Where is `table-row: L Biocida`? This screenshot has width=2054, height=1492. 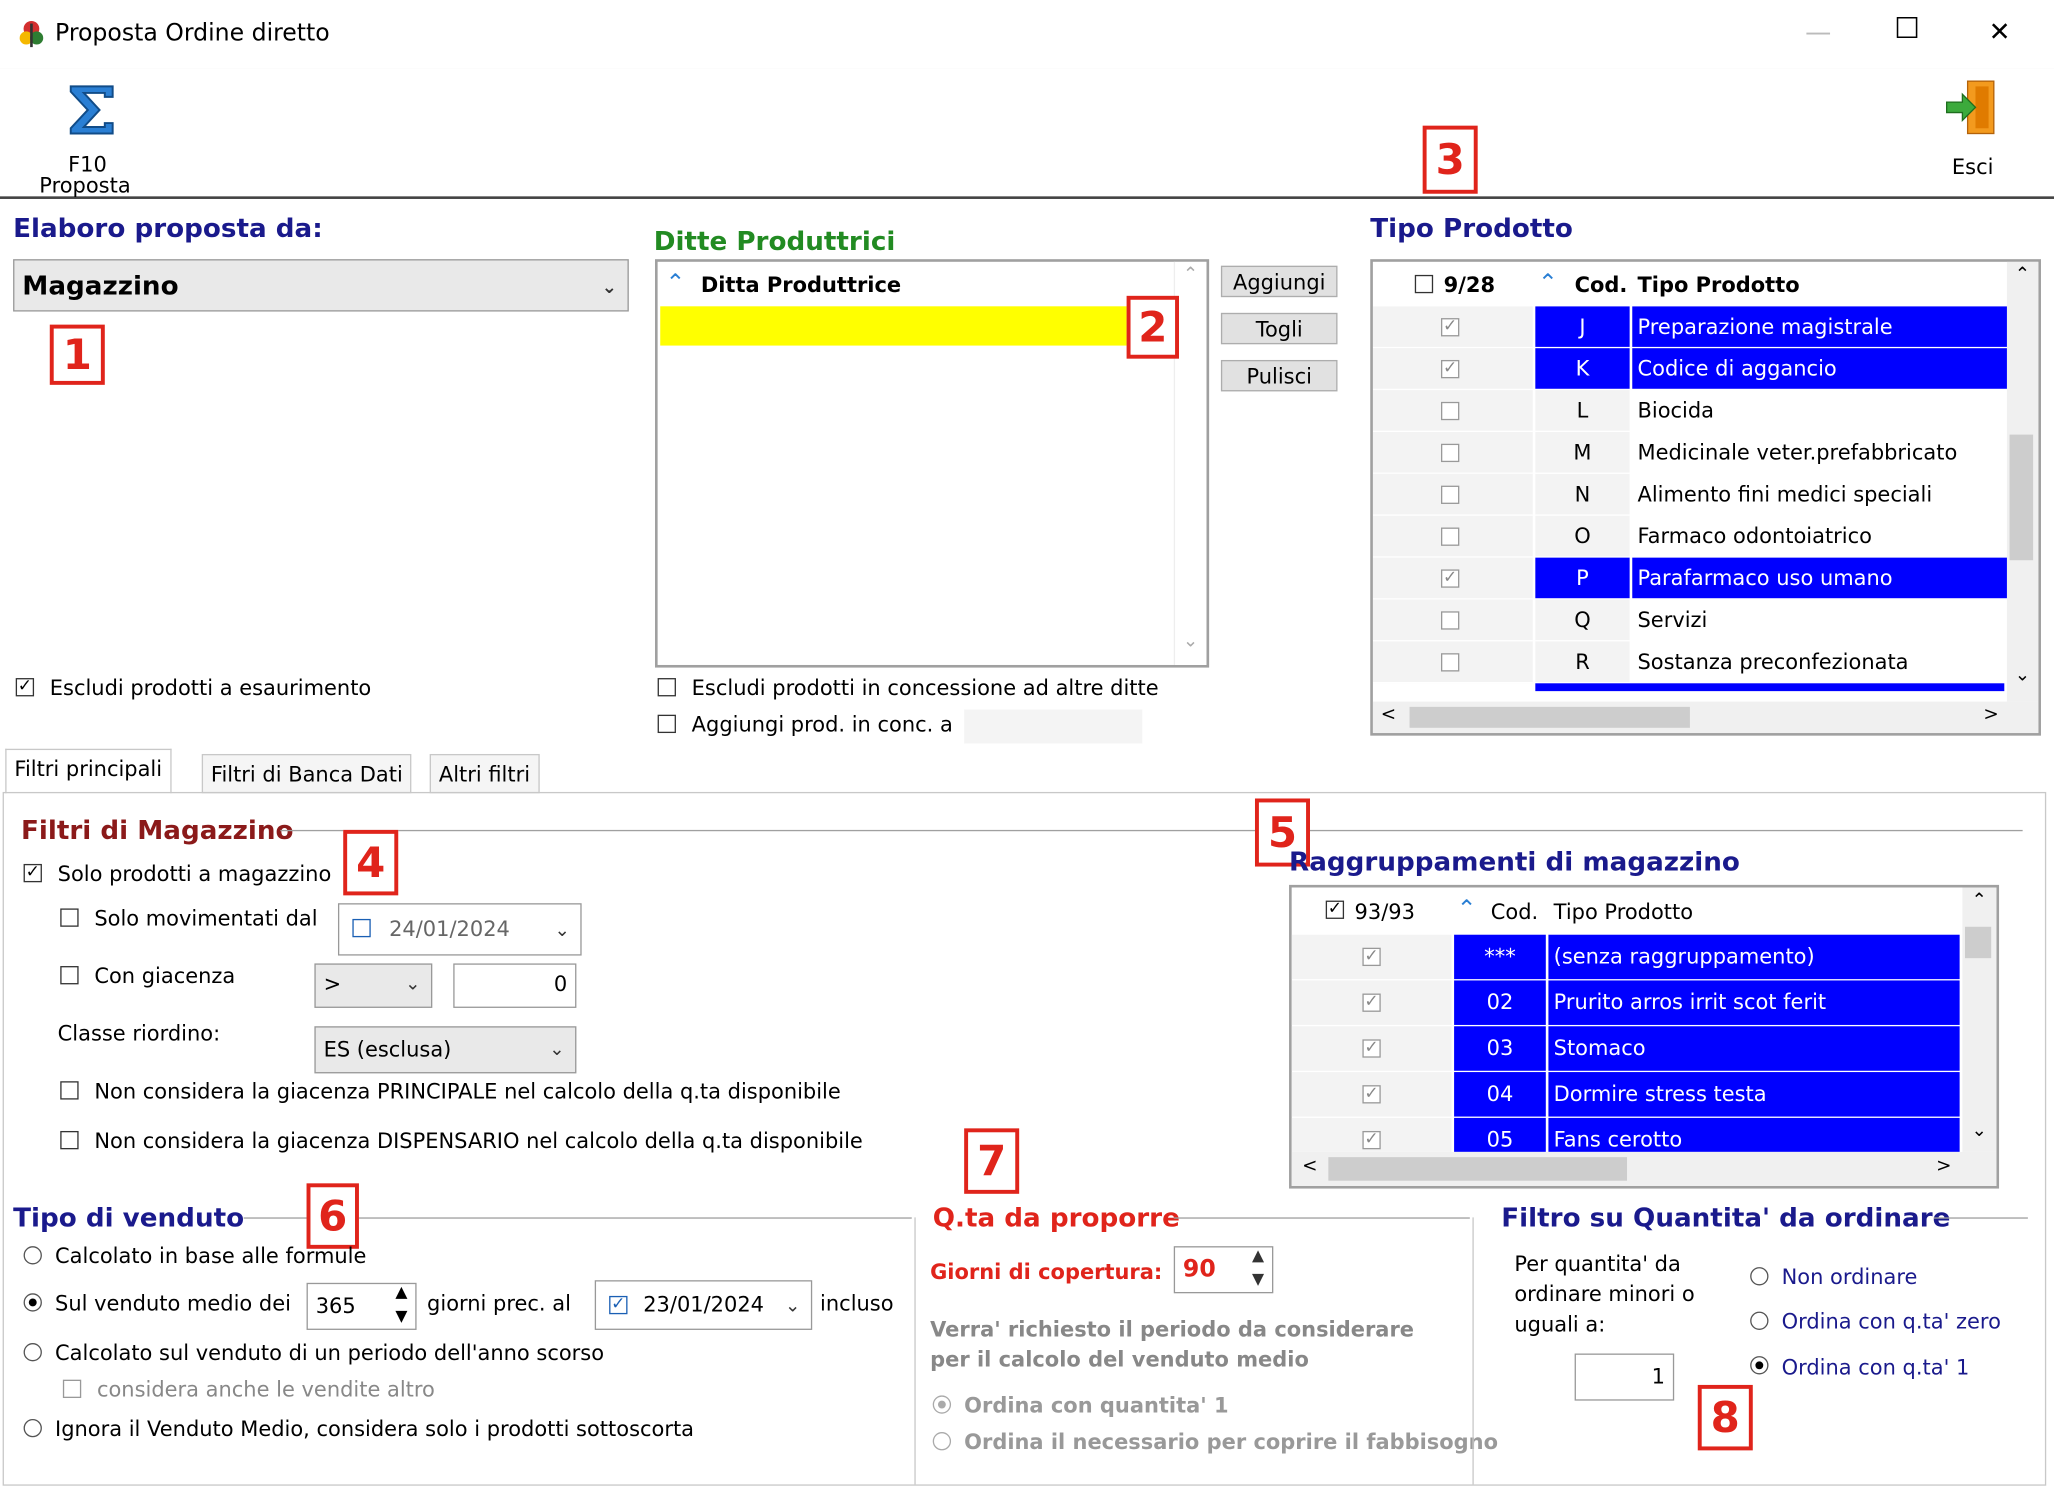 table-row: L Biocida is located at coordinates (1691, 411).